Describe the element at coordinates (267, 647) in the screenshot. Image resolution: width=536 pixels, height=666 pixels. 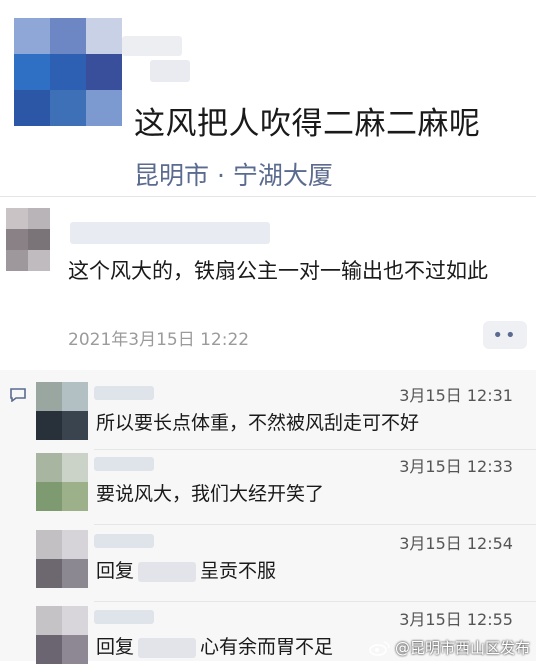
I see `reply-content: 心有余而胃不足` at that location.